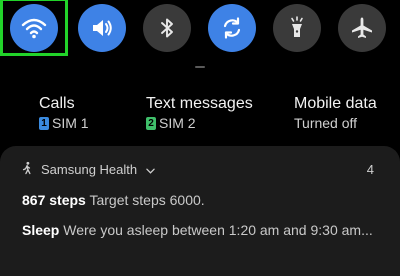 Image resolution: width=400 pixels, height=276 pixels. I want to click on bluetooth-icon, so click(167, 28).